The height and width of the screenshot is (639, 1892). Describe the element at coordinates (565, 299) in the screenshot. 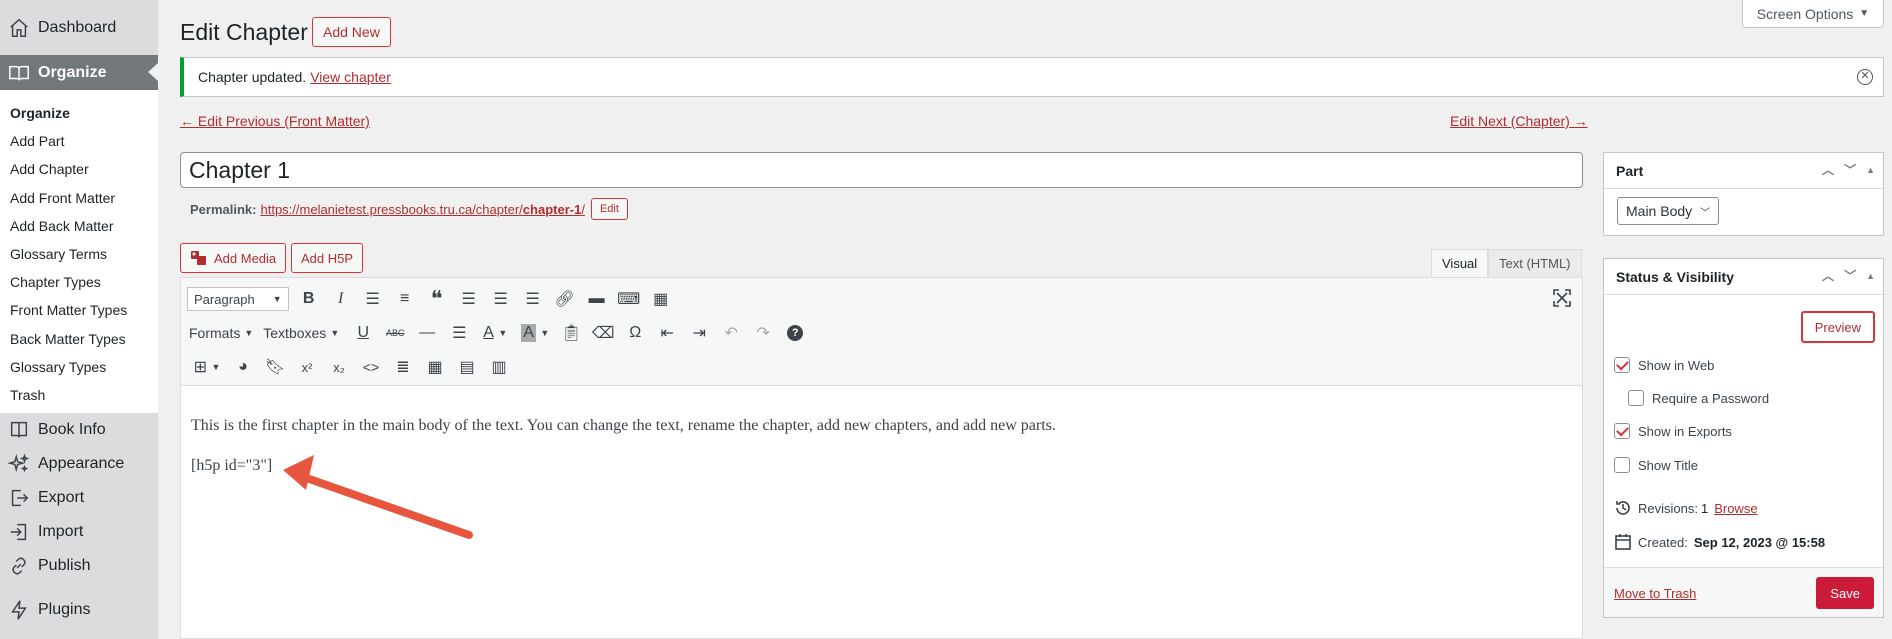

I see `link-icon: 🔗︎` at that location.